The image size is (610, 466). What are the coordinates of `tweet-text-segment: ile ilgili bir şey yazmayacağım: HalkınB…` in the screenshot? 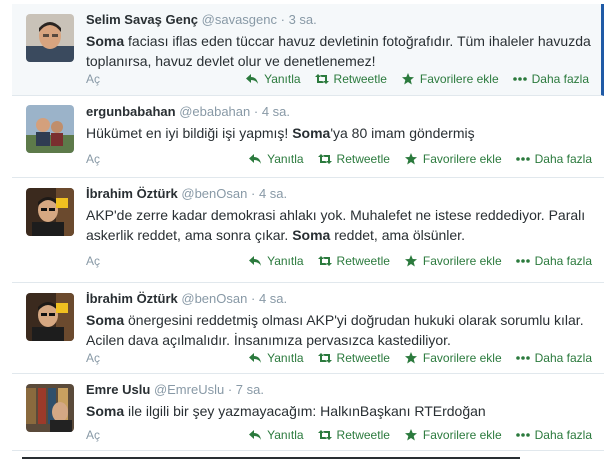 It's located at (305, 411).